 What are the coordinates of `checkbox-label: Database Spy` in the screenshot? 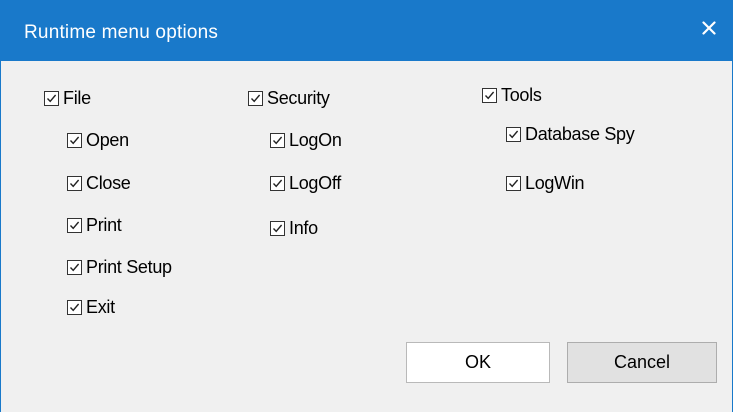 It's located at (580, 133).